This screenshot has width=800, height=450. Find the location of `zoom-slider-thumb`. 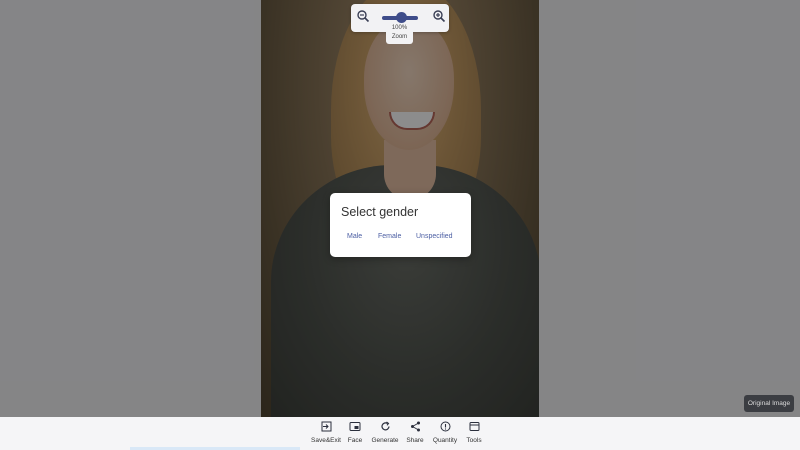

zoom-slider-thumb is located at coordinates (401, 17).